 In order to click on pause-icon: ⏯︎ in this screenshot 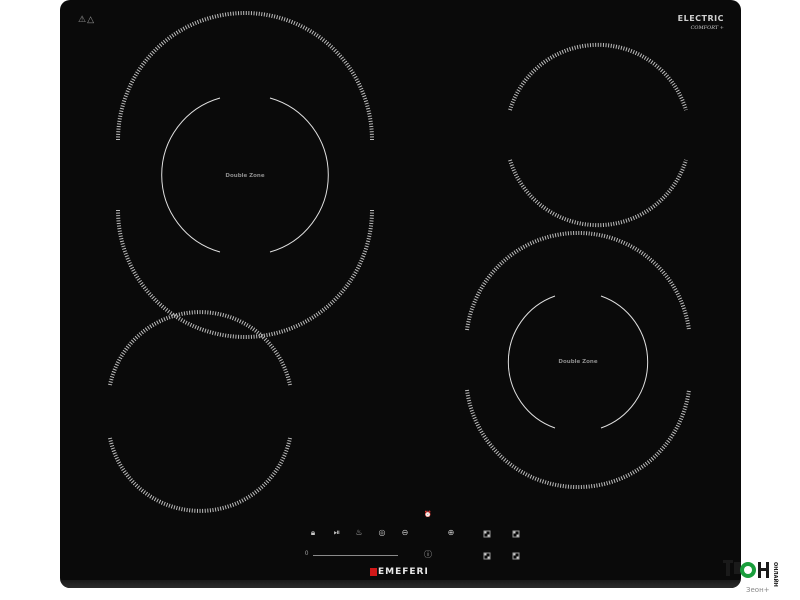, I will do `click(337, 534)`.